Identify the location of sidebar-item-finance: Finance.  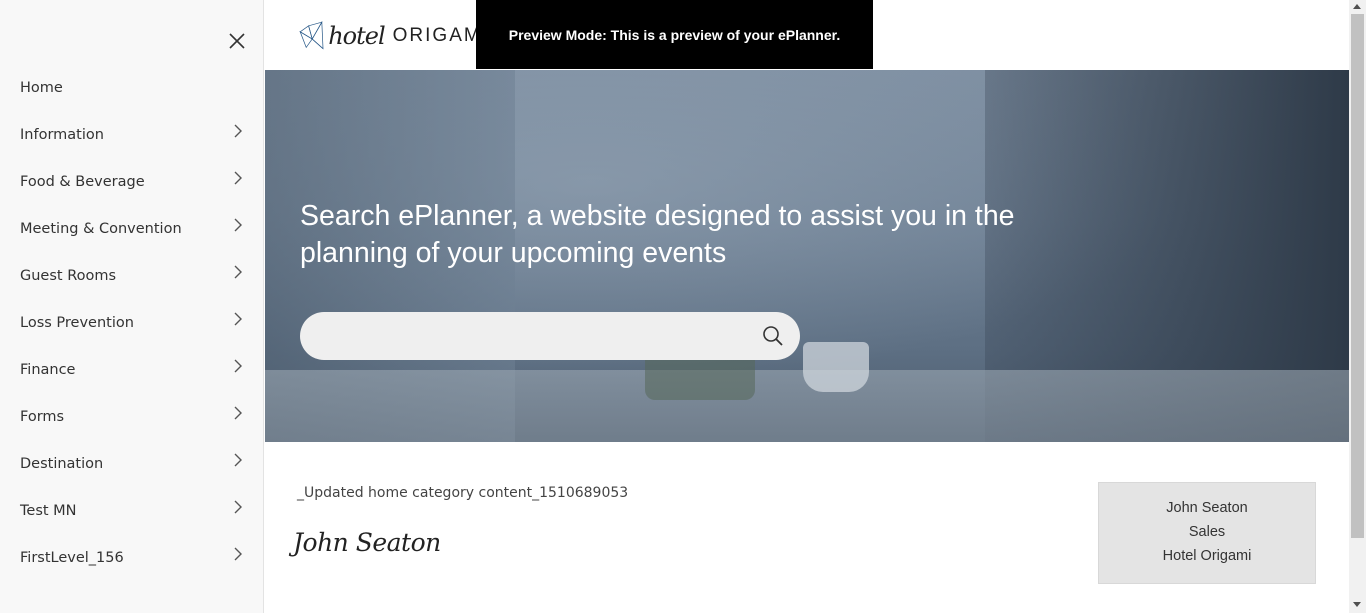
(132, 369).